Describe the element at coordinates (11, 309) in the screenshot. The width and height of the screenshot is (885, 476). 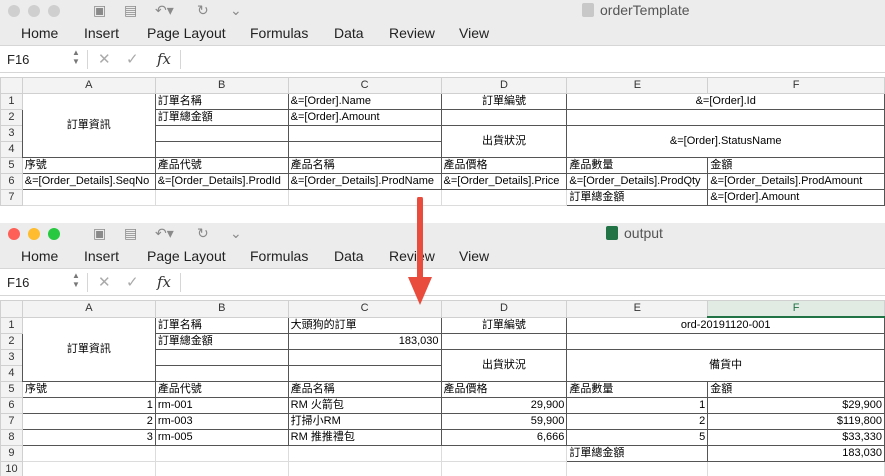
I see `select-all-corner` at that location.